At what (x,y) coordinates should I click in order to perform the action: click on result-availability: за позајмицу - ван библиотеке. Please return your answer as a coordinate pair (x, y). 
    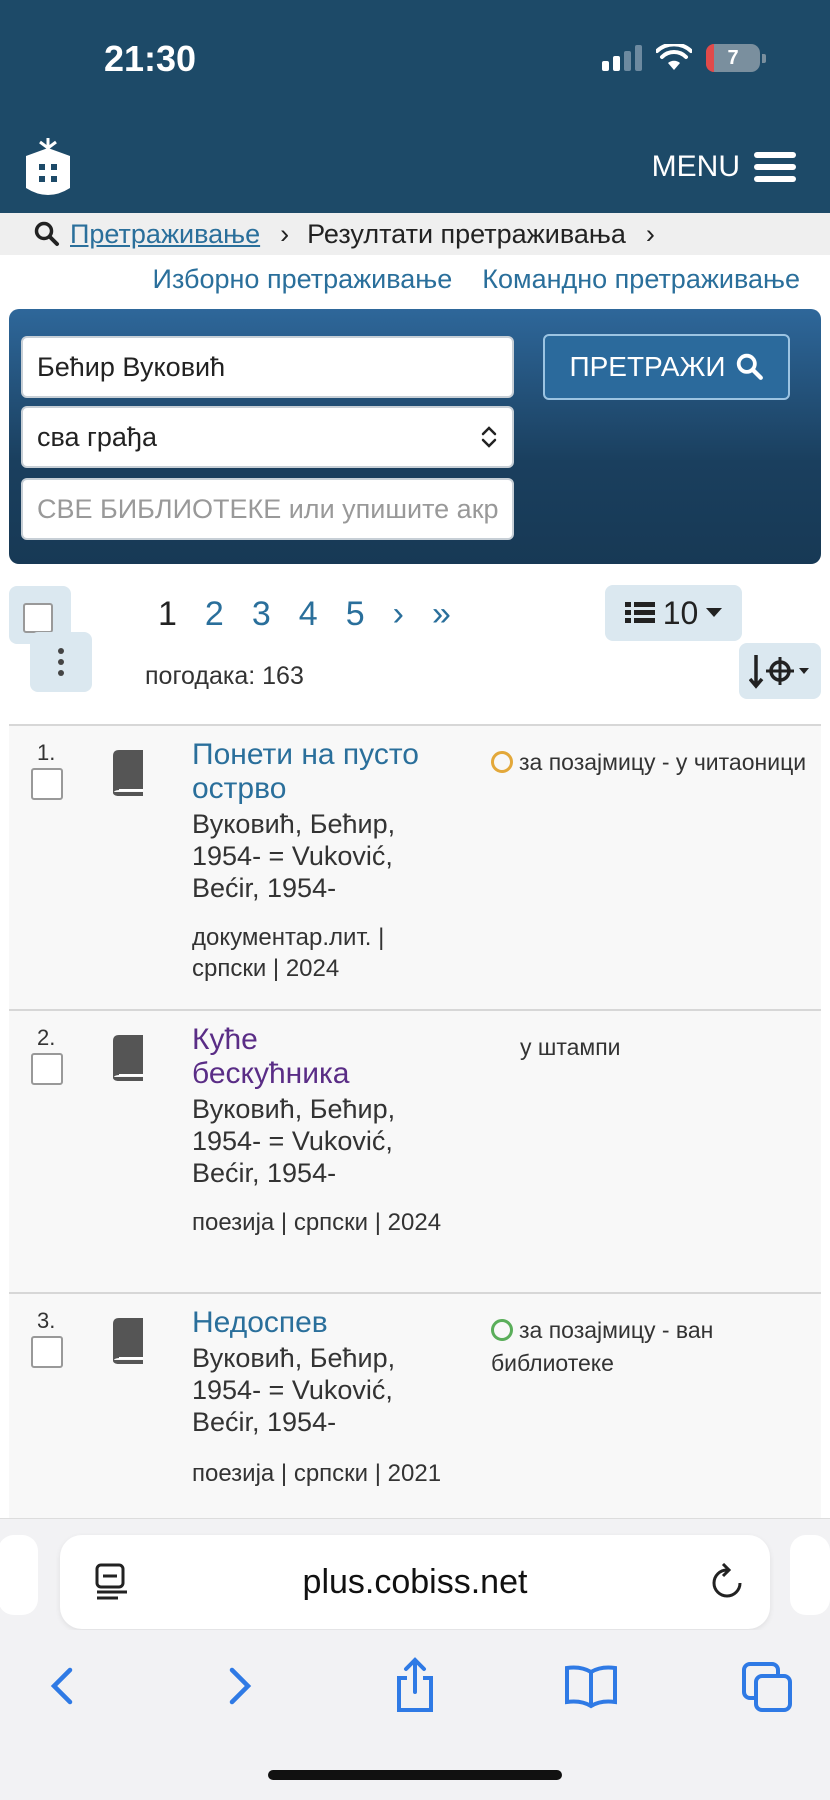
    Looking at the image, I should click on (651, 1347).